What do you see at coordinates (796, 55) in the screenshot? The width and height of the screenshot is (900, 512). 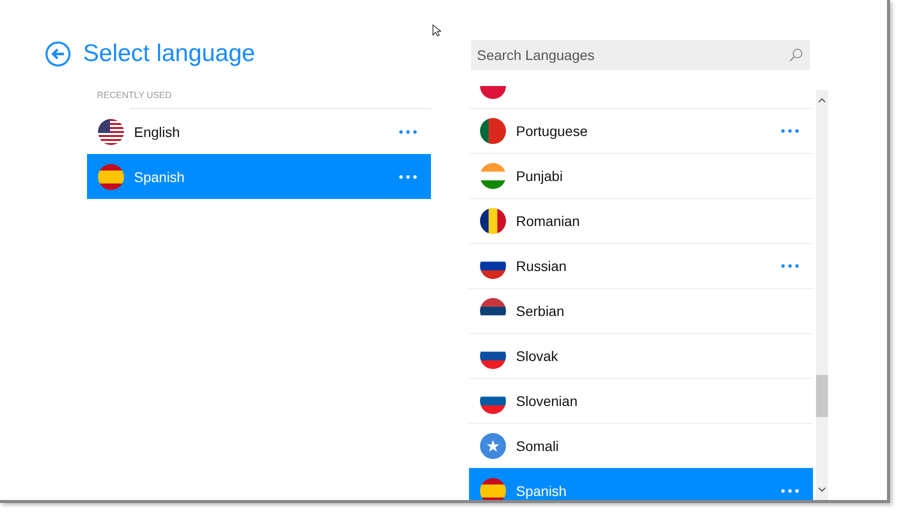 I see `search-icon` at bounding box center [796, 55].